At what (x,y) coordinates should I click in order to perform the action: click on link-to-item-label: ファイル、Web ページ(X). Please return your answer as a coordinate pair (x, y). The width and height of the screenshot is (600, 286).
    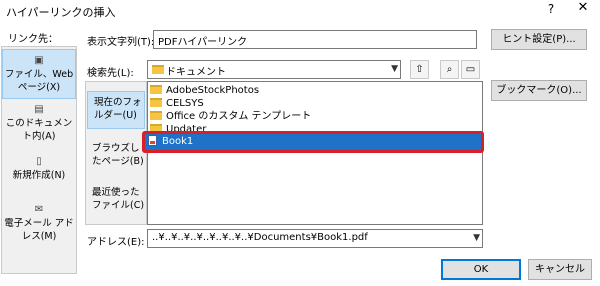
    Looking at the image, I should click on (39, 81).